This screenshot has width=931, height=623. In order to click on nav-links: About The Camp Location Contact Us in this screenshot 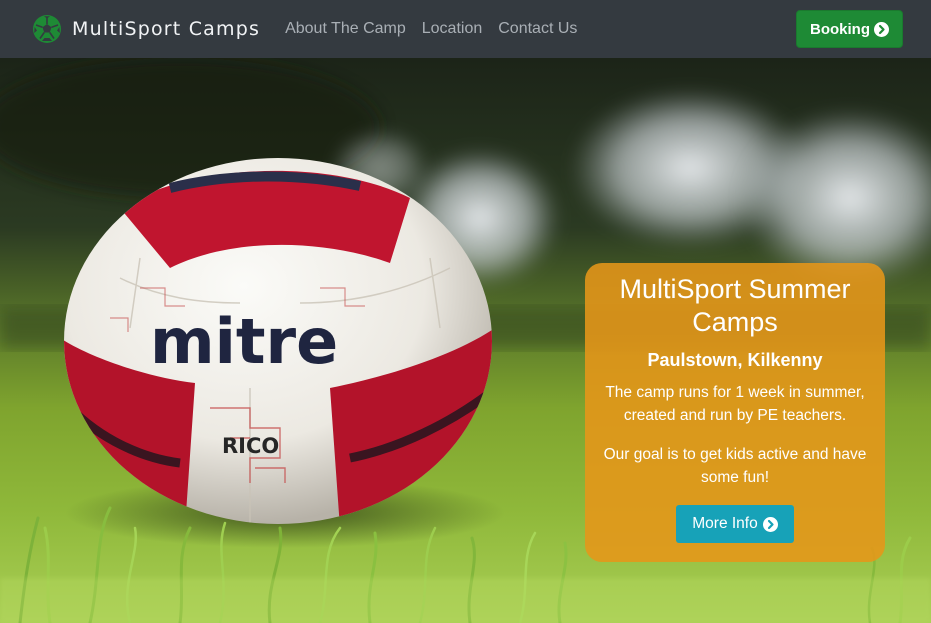, I will do `click(439, 29)`.